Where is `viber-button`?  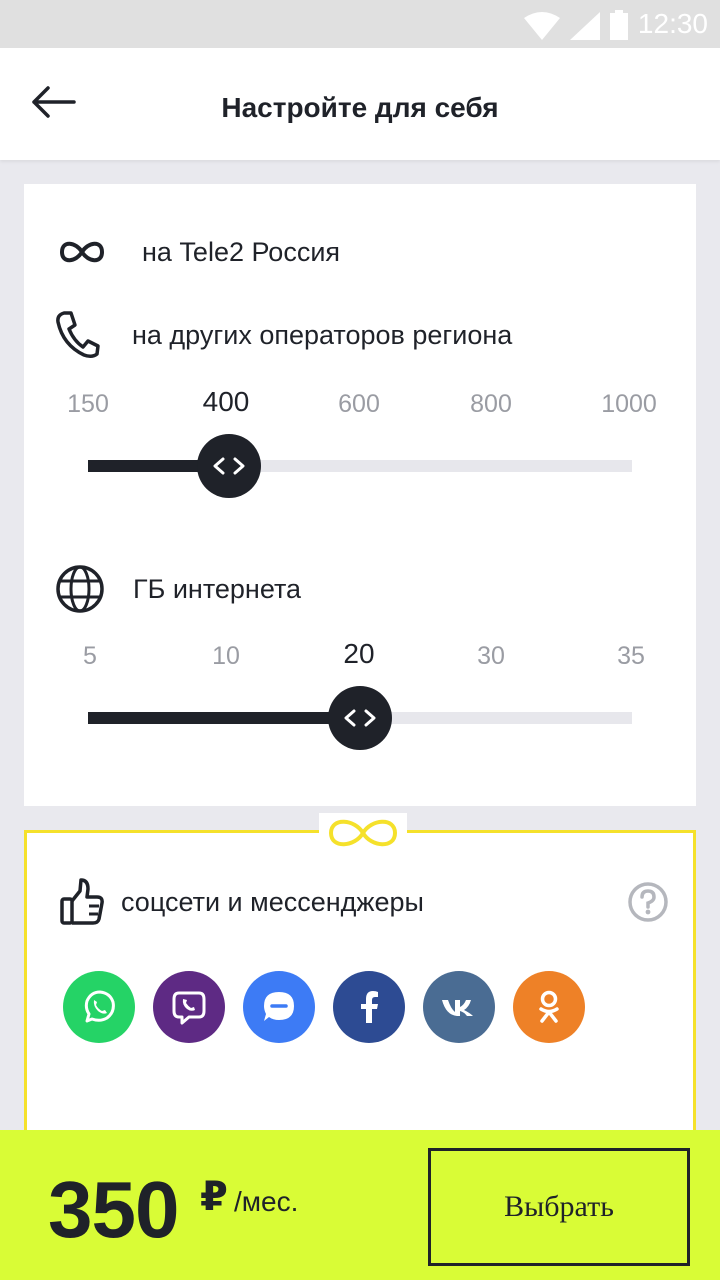
viber-button is located at coordinates (189, 1007).